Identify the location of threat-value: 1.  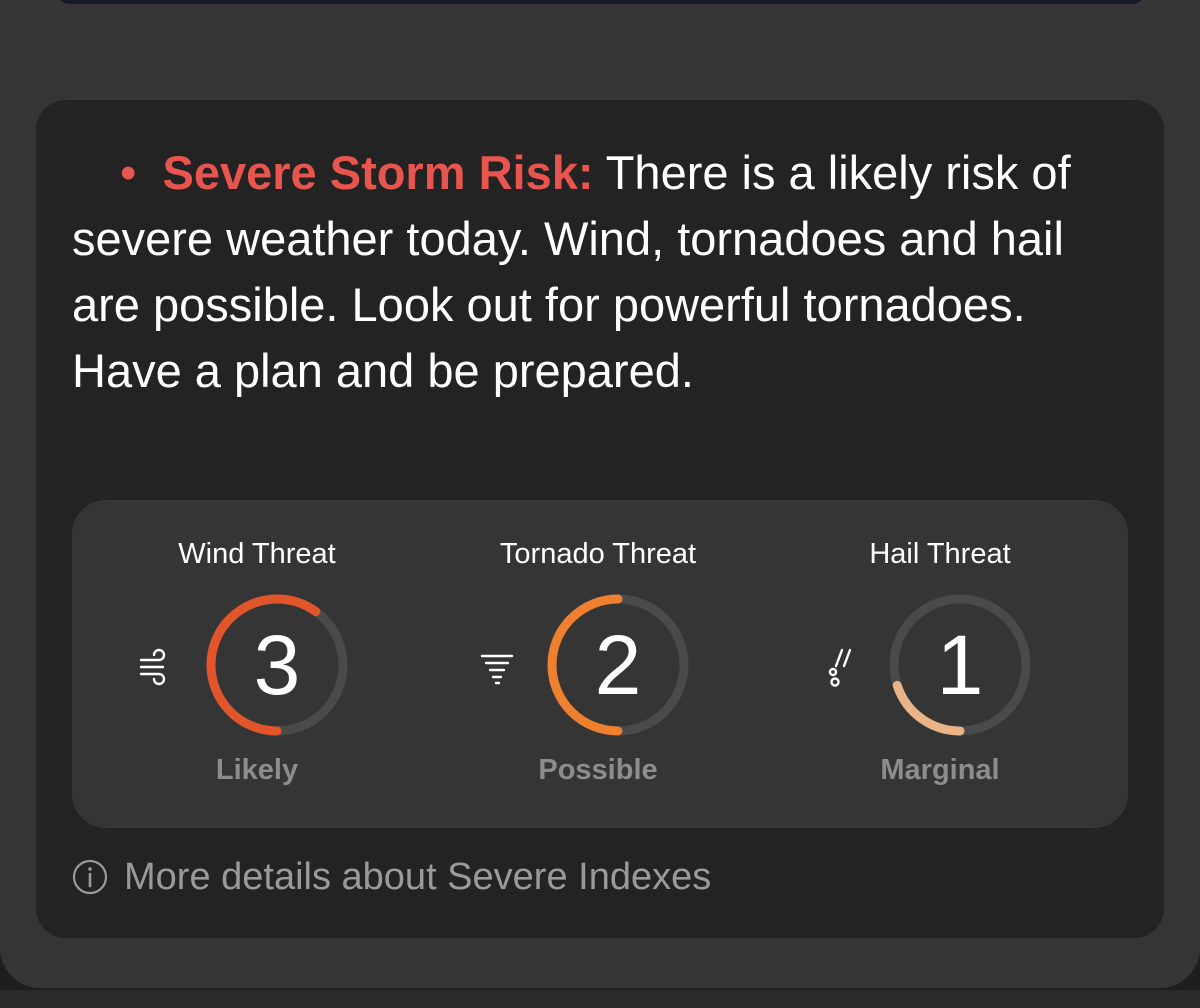
(960, 665).